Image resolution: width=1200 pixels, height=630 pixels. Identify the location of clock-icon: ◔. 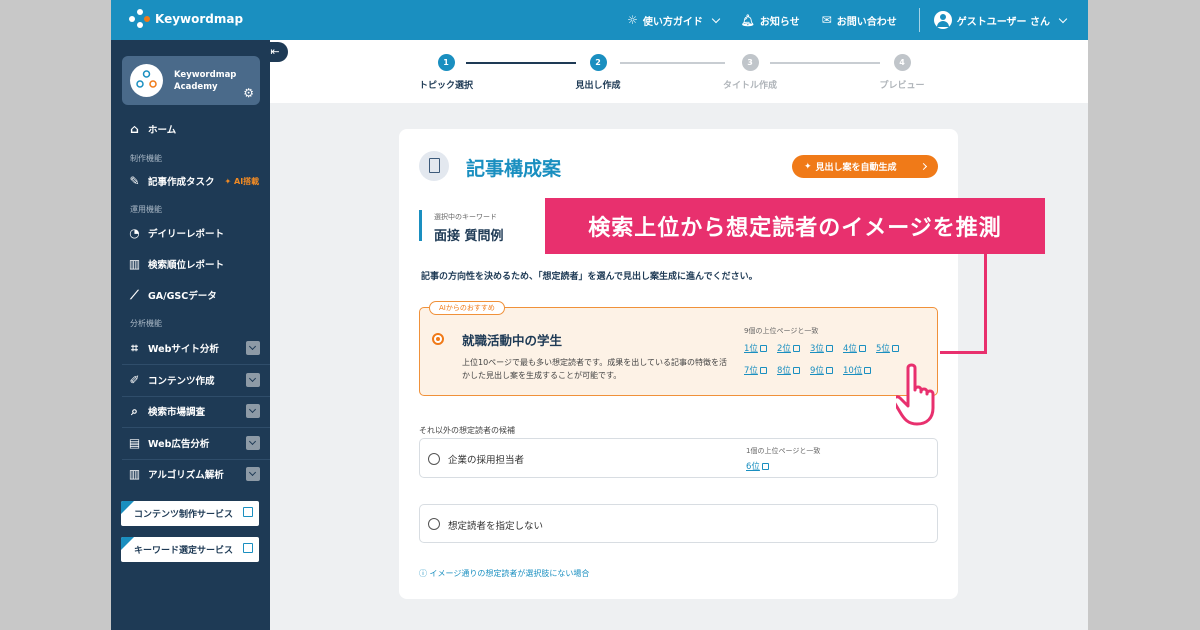
(134, 232).